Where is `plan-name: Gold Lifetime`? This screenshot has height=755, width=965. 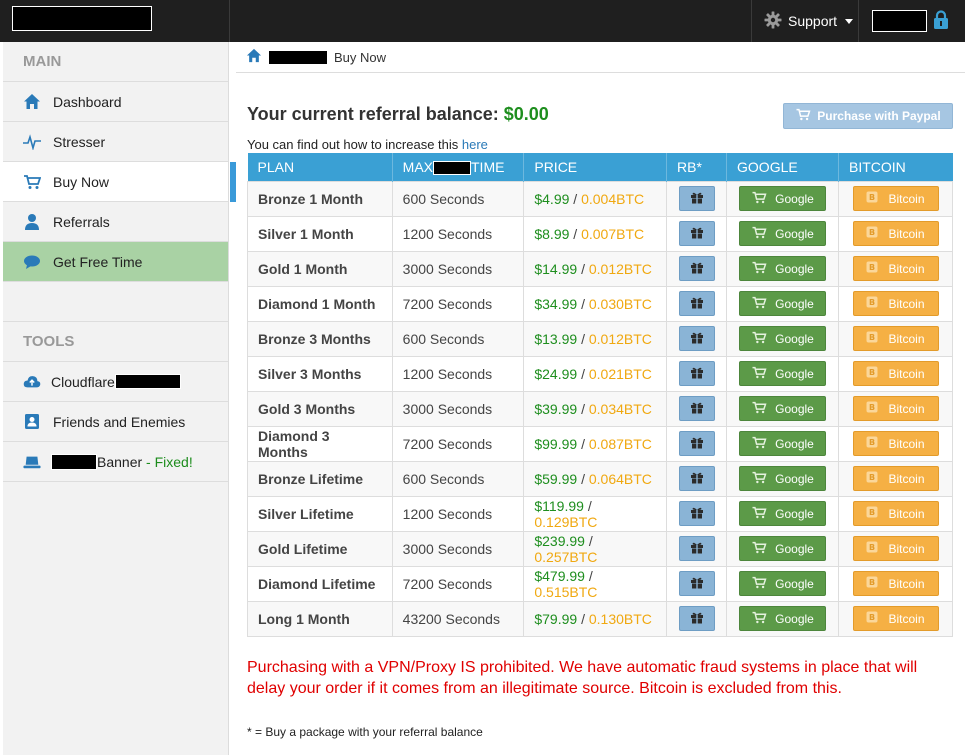 plan-name: Gold Lifetime is located at coordinates (320, 548).